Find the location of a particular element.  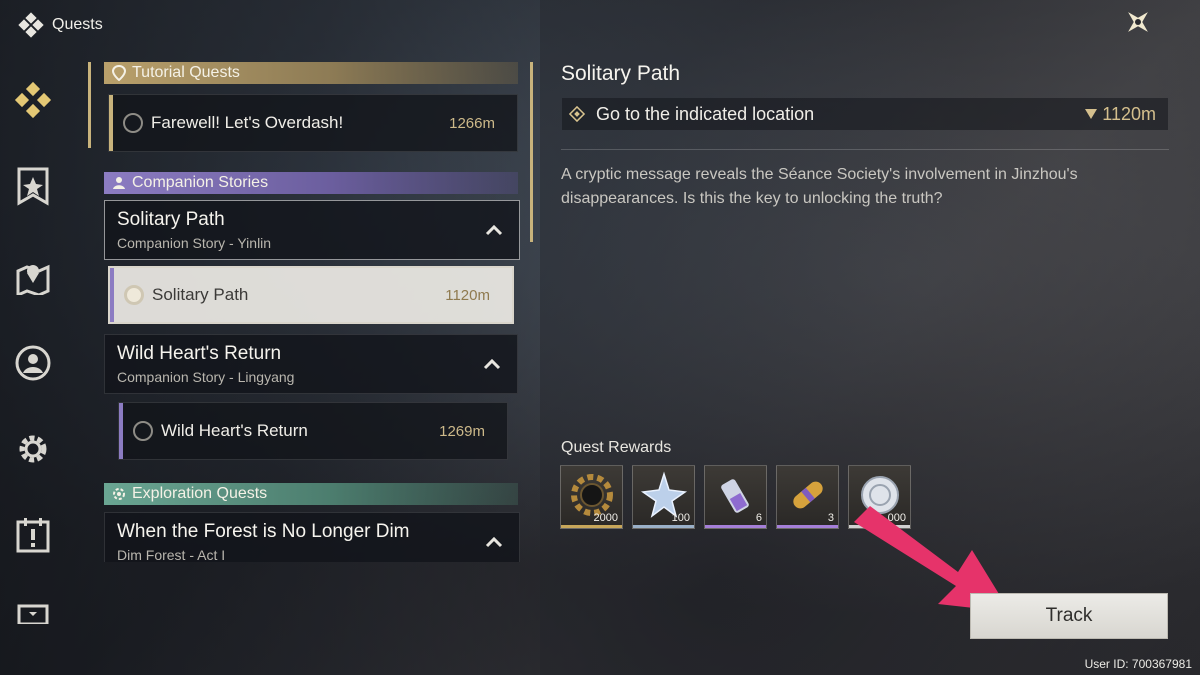

potion-vial-icon is located at coordinates (735, 496).